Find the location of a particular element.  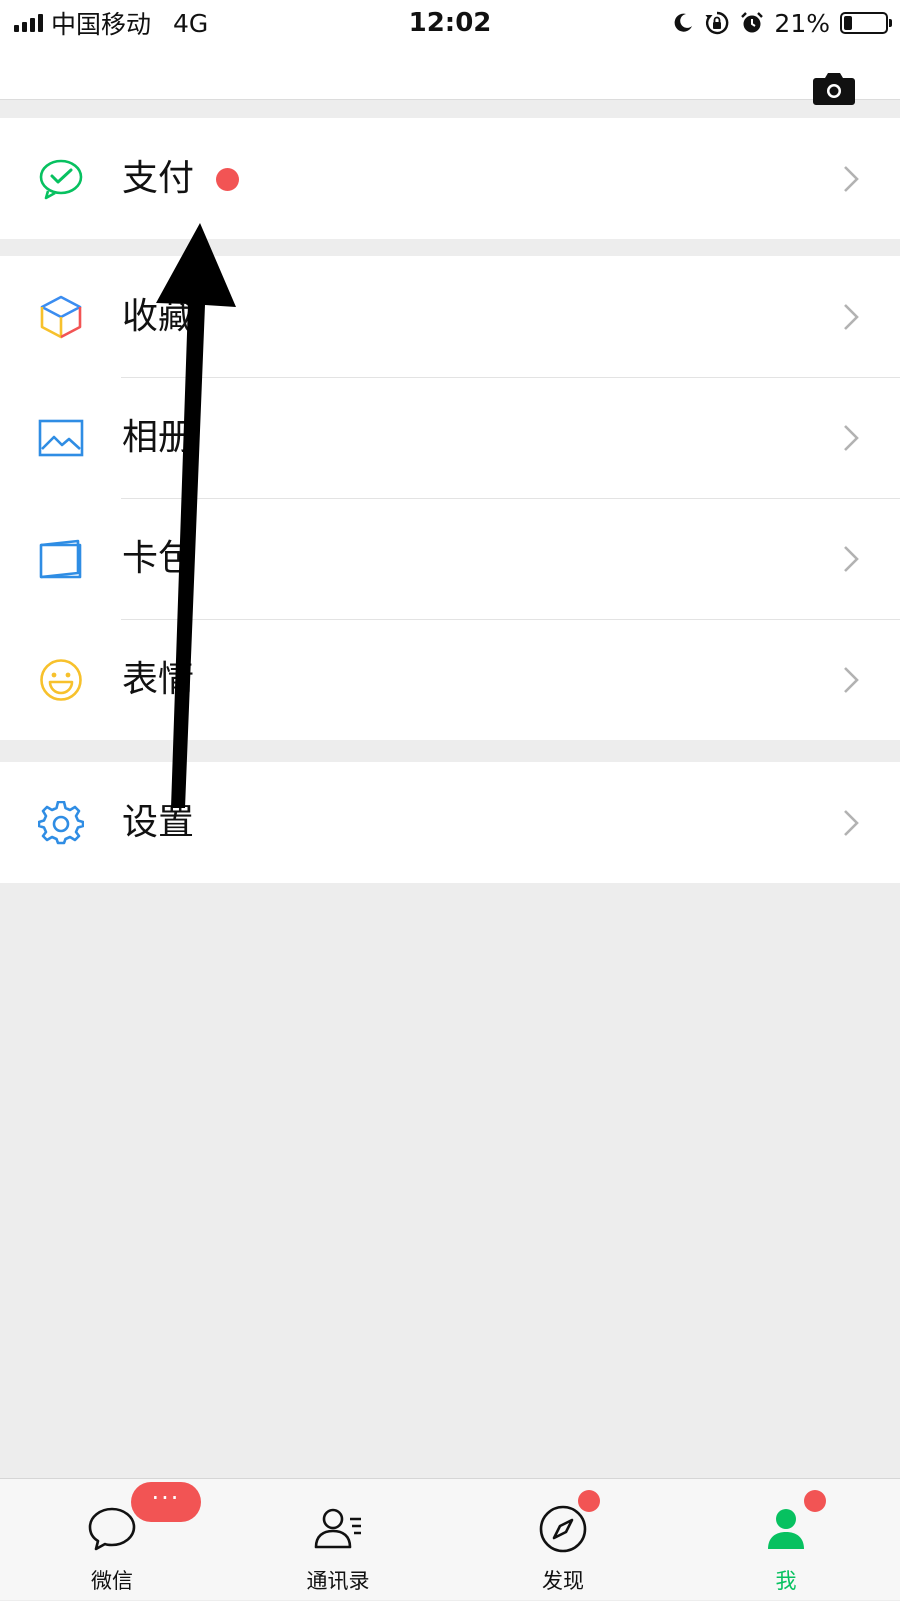

status-bar: 中国移动 4G 12:02 21% is located at coordinates (450, 23).